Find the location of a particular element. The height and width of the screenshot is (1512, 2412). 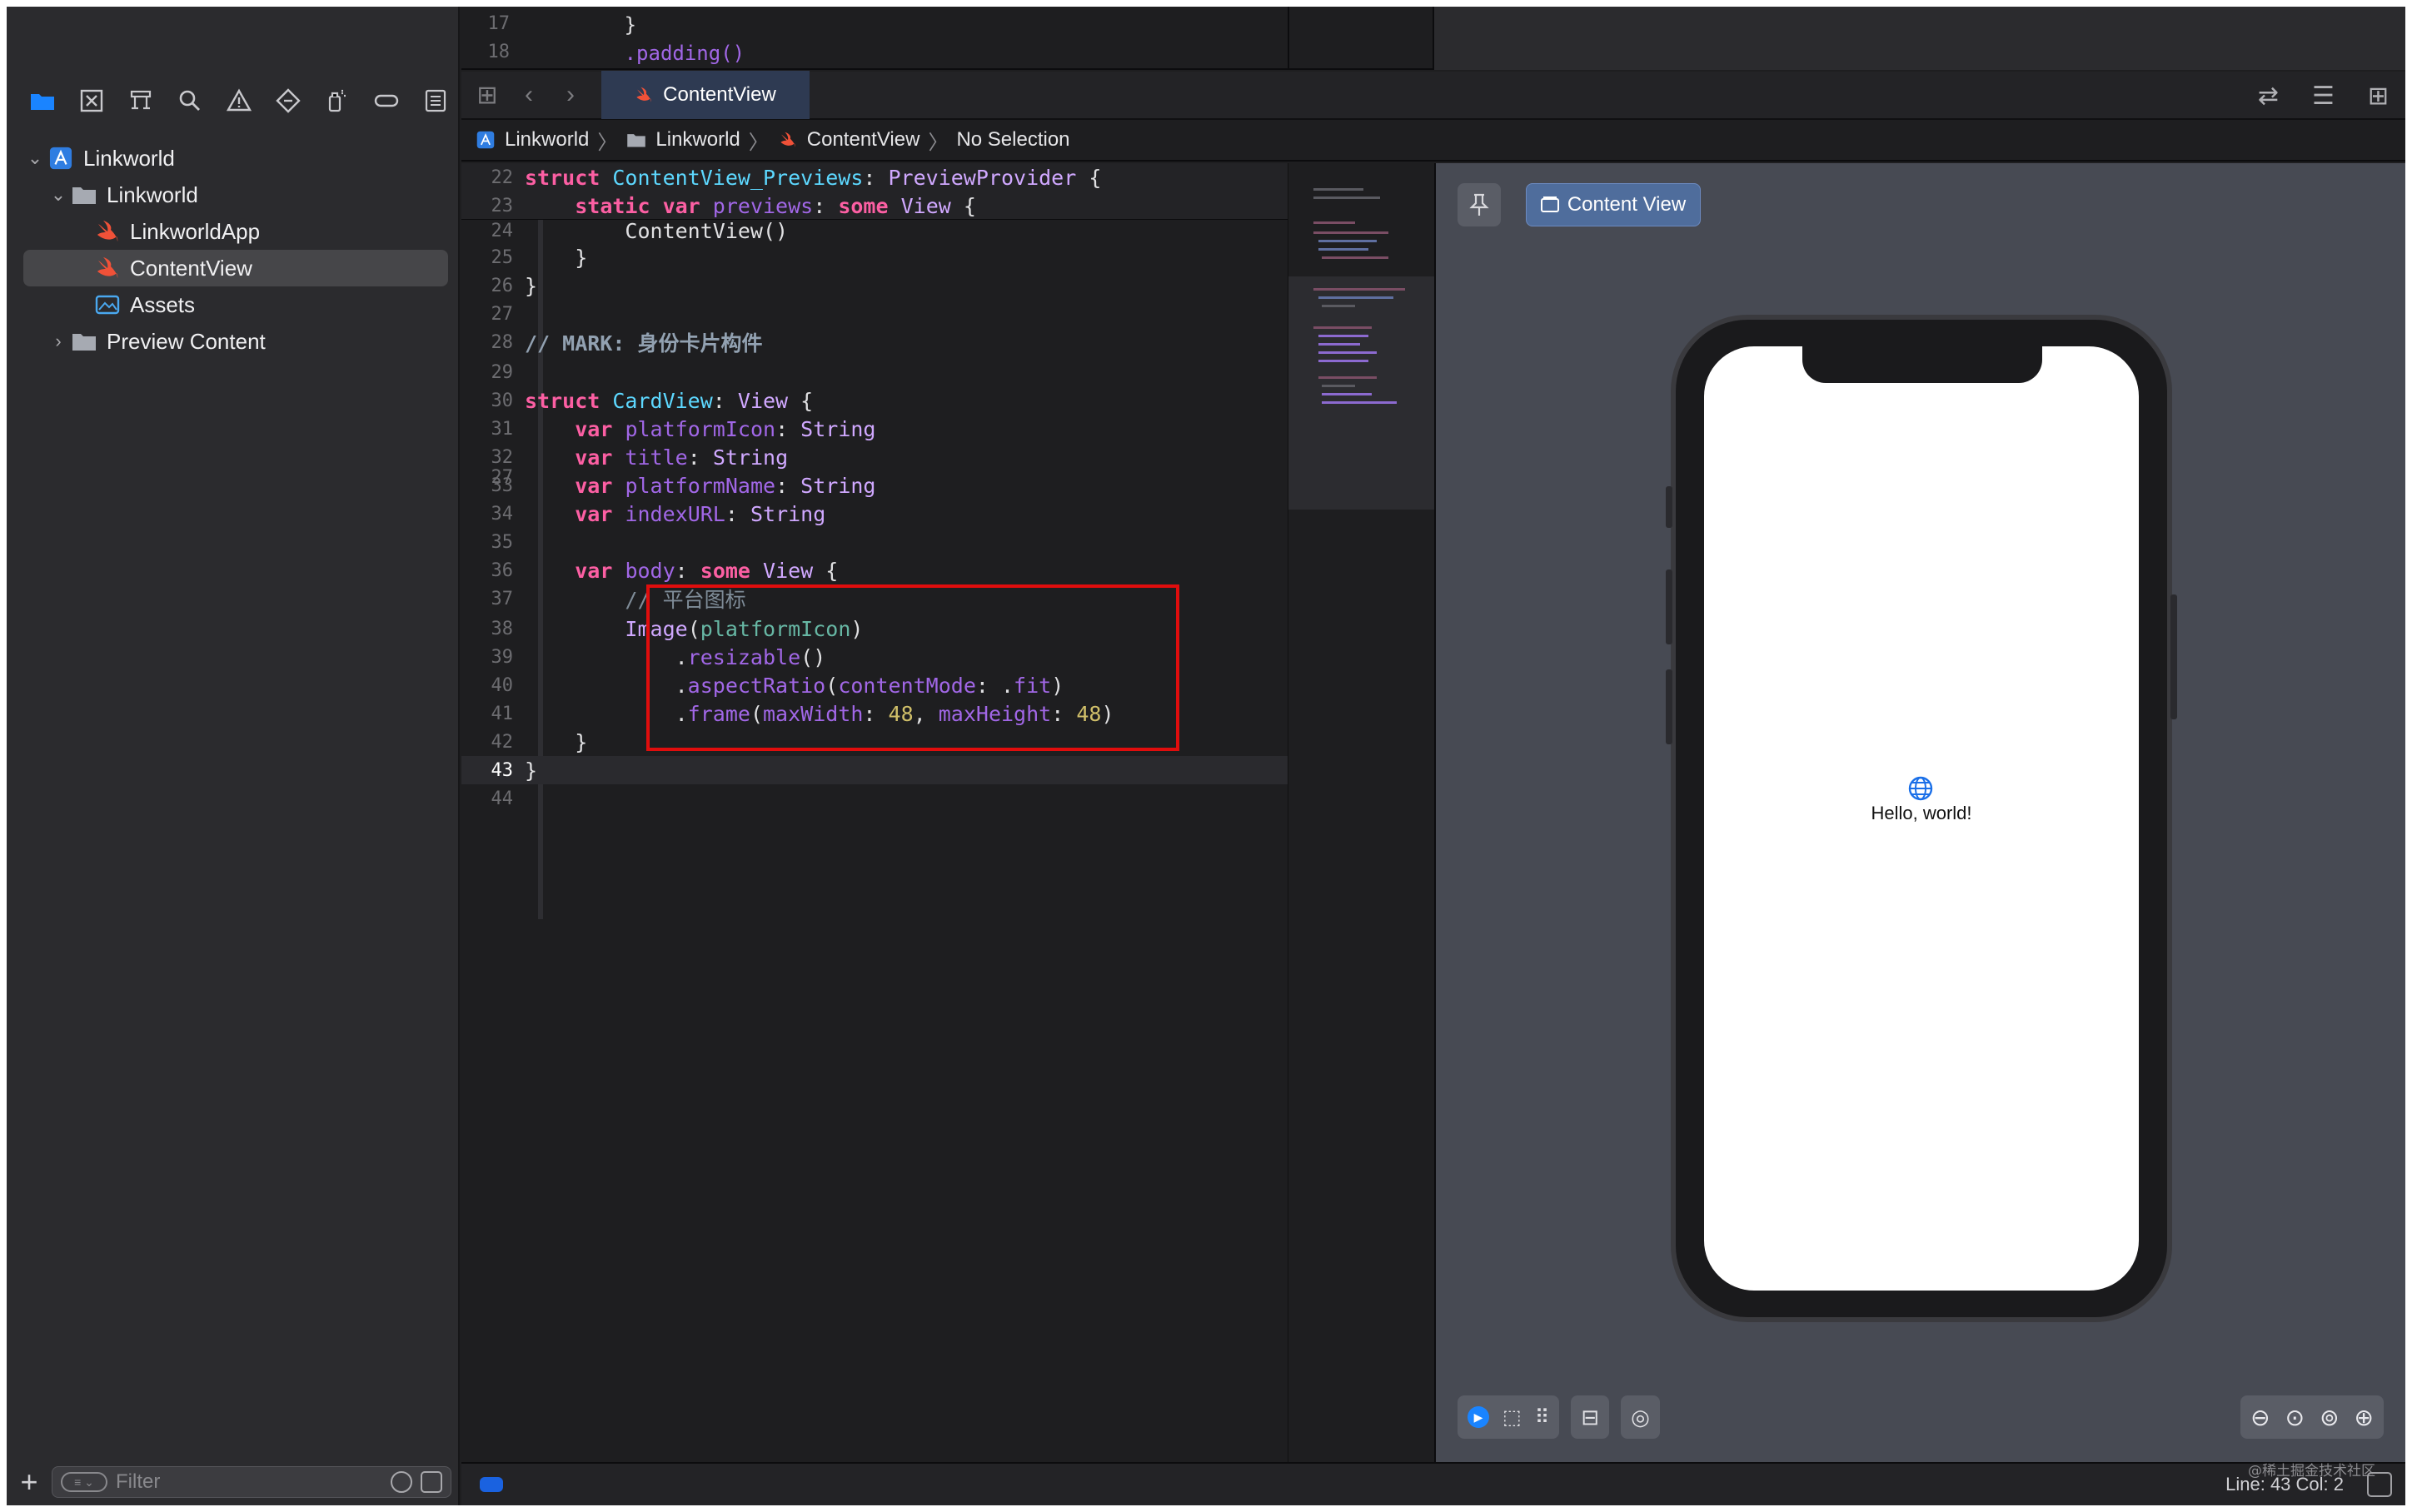

tree-item-label: Assets is located at coordinates (163, 304).